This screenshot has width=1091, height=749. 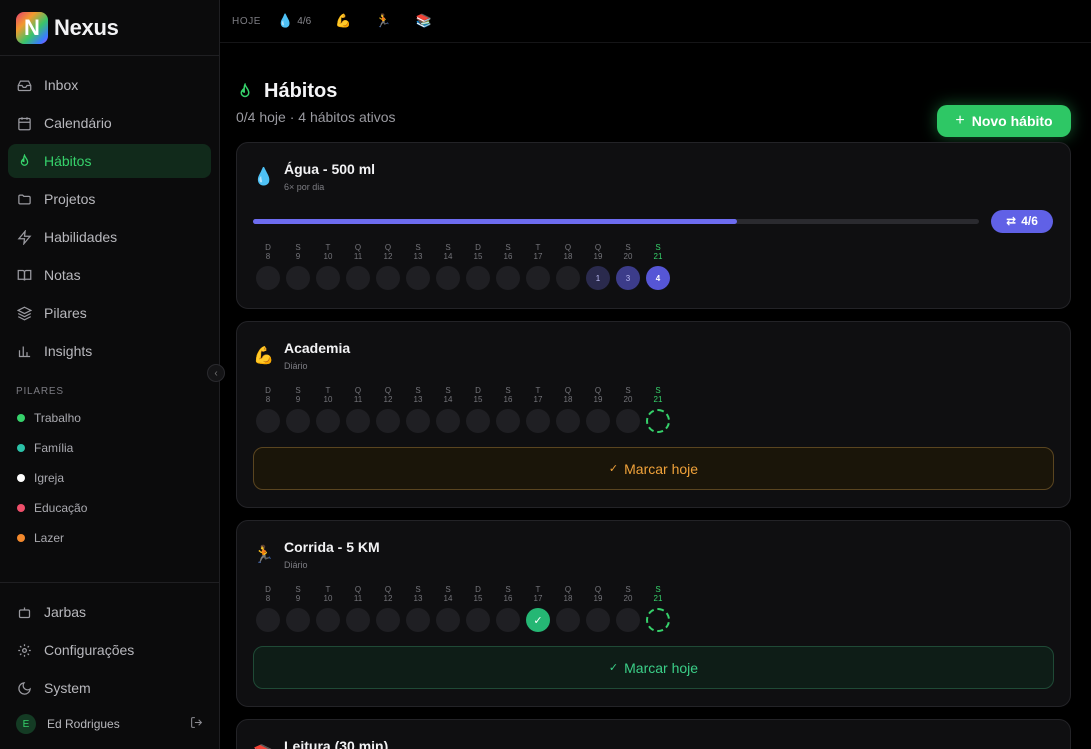 What do you see at coordinates (264, 176) in the screenshot?
I see `water-drop-icon: 💧` at bounding box center [264, 176].